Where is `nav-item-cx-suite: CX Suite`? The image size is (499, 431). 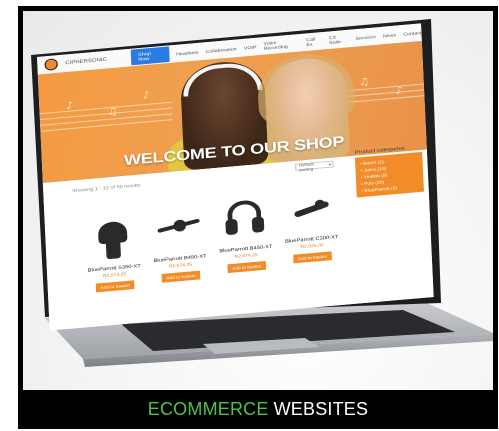
nav-item-cx-suite: CX Suite is located at coordinates (339, 39).